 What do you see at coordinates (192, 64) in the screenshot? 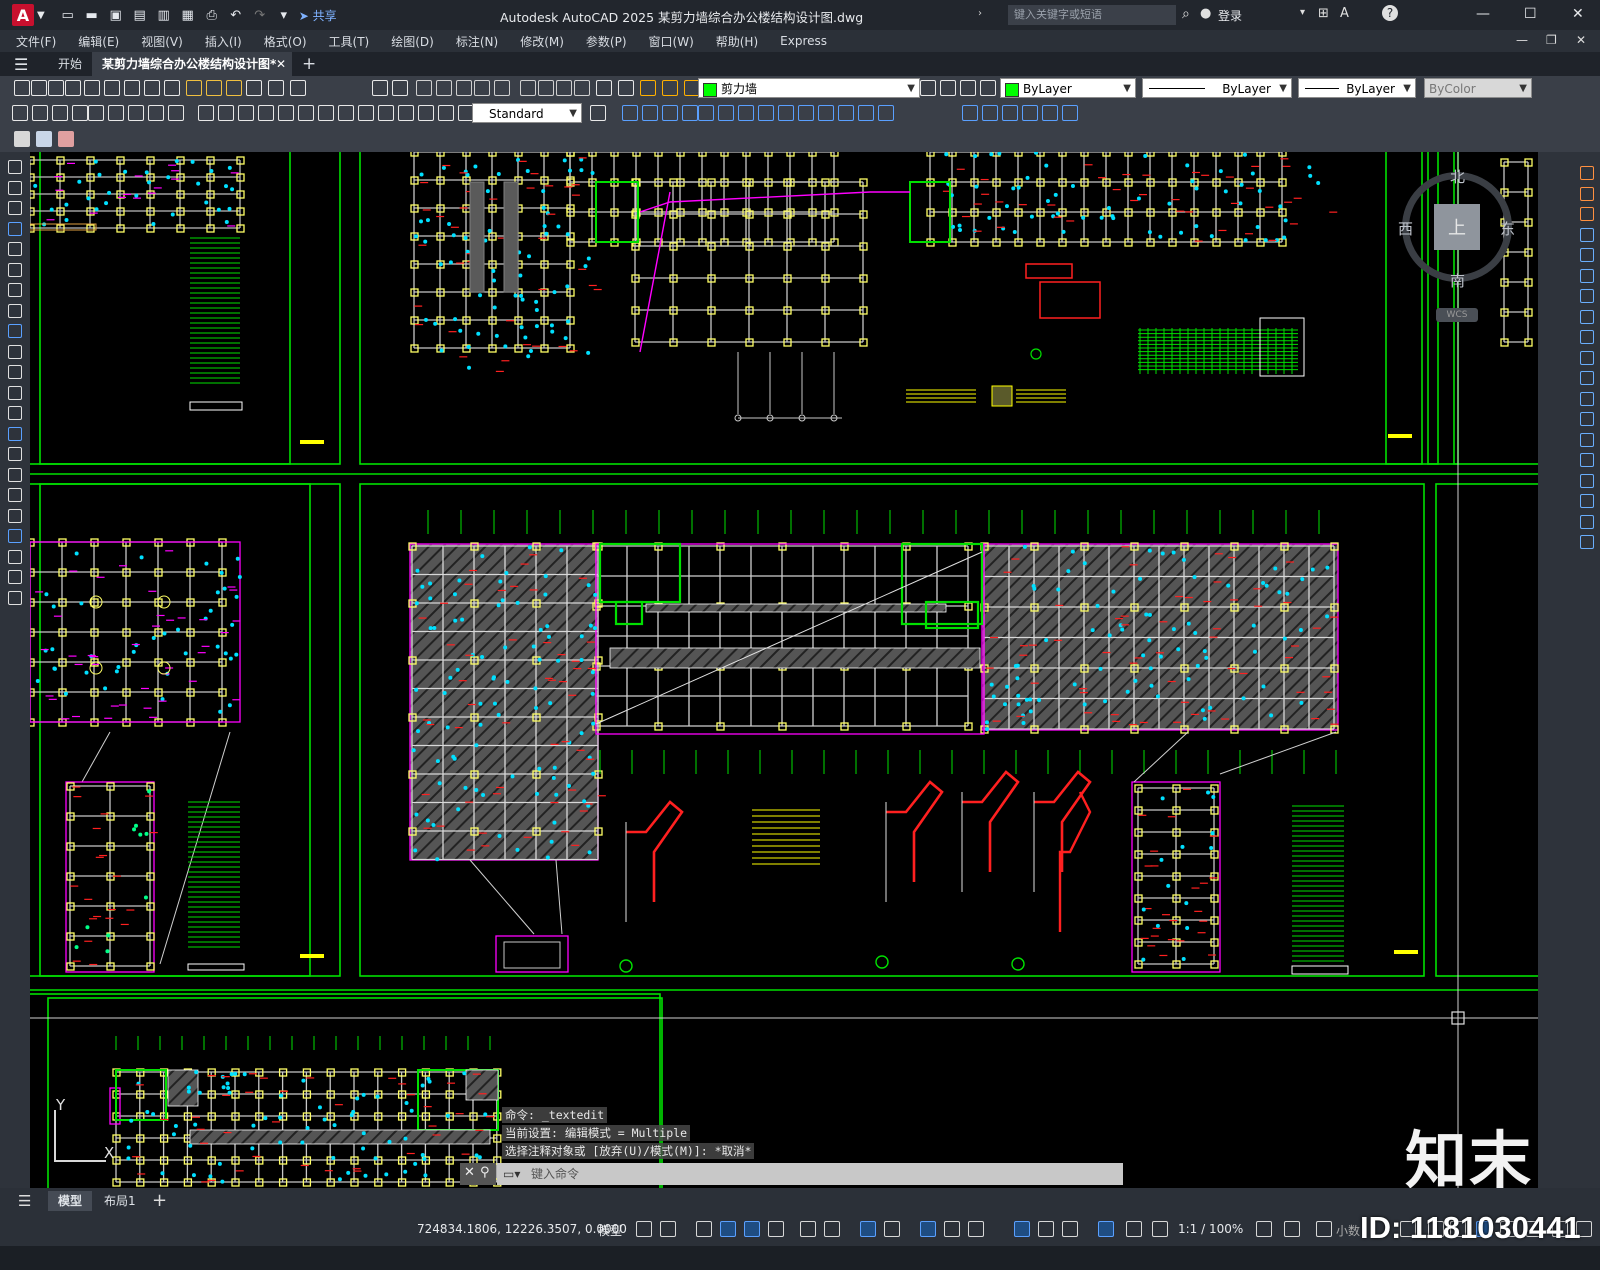
I see `tab-document: 某剪力墙综合办公楼结构设计图* ✕` at bounding box center [192, 64].